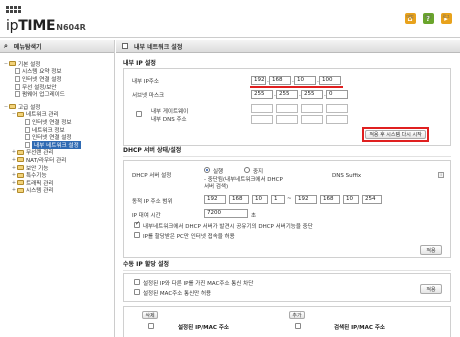  Describe the element at coordinates (189, 237) in the screenshot. I see `assigned-only-label: IP를 할당받은 PC만 인터넷 접속을 허용` at that location.